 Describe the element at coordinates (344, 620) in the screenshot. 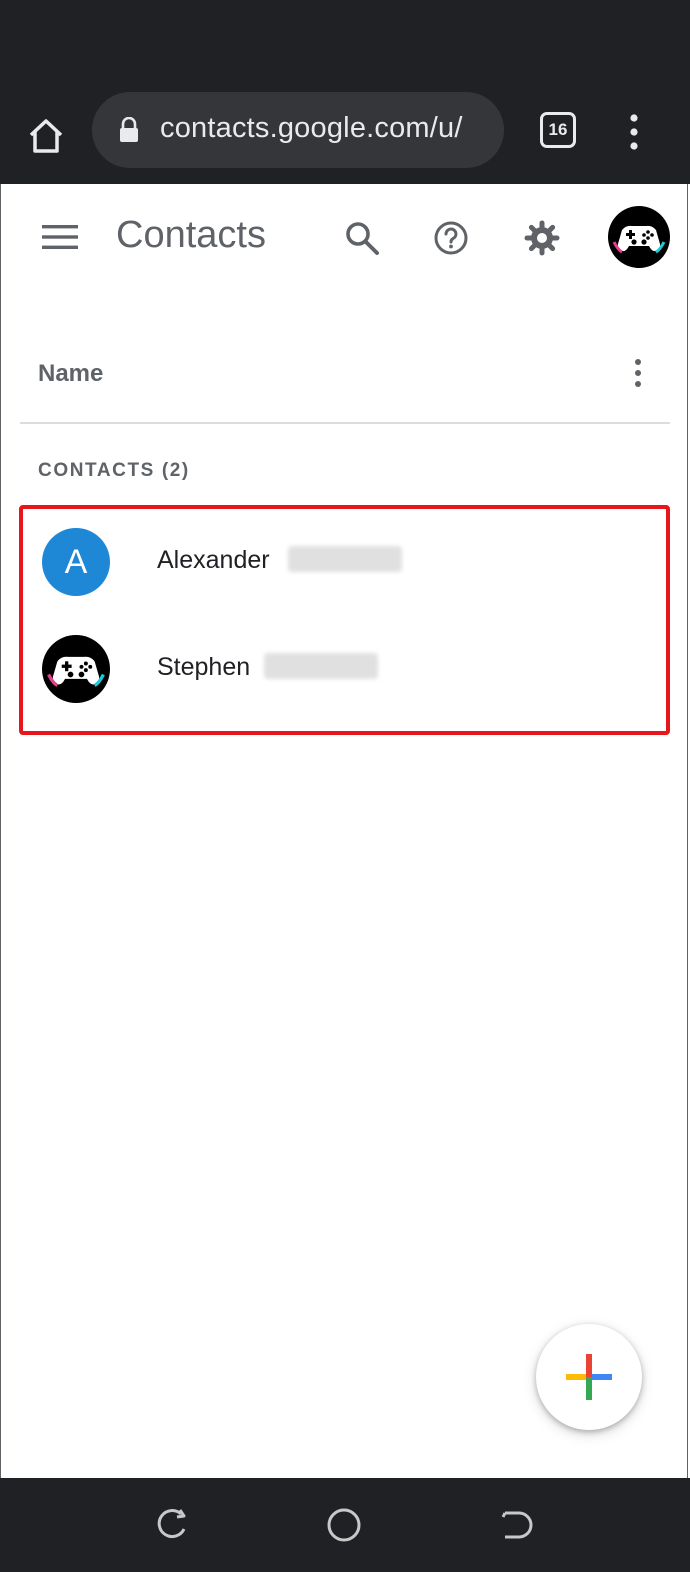

I see `highlight-box` at that location.